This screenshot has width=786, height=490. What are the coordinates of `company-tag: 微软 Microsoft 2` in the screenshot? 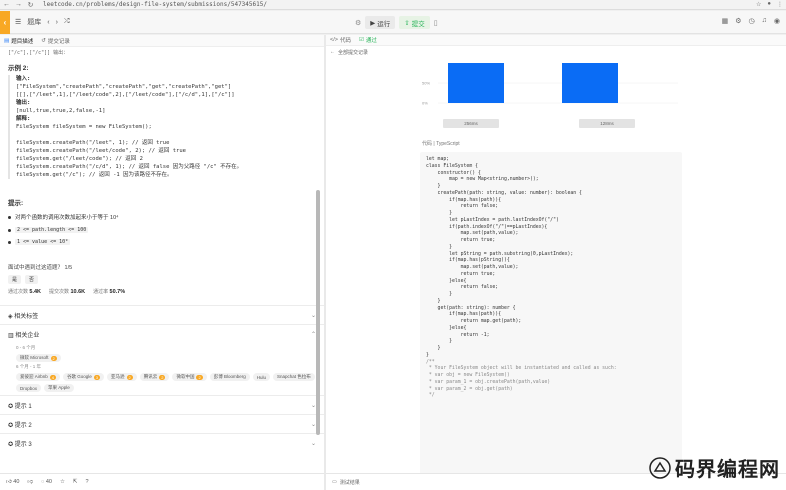 It's located at (38, 358).